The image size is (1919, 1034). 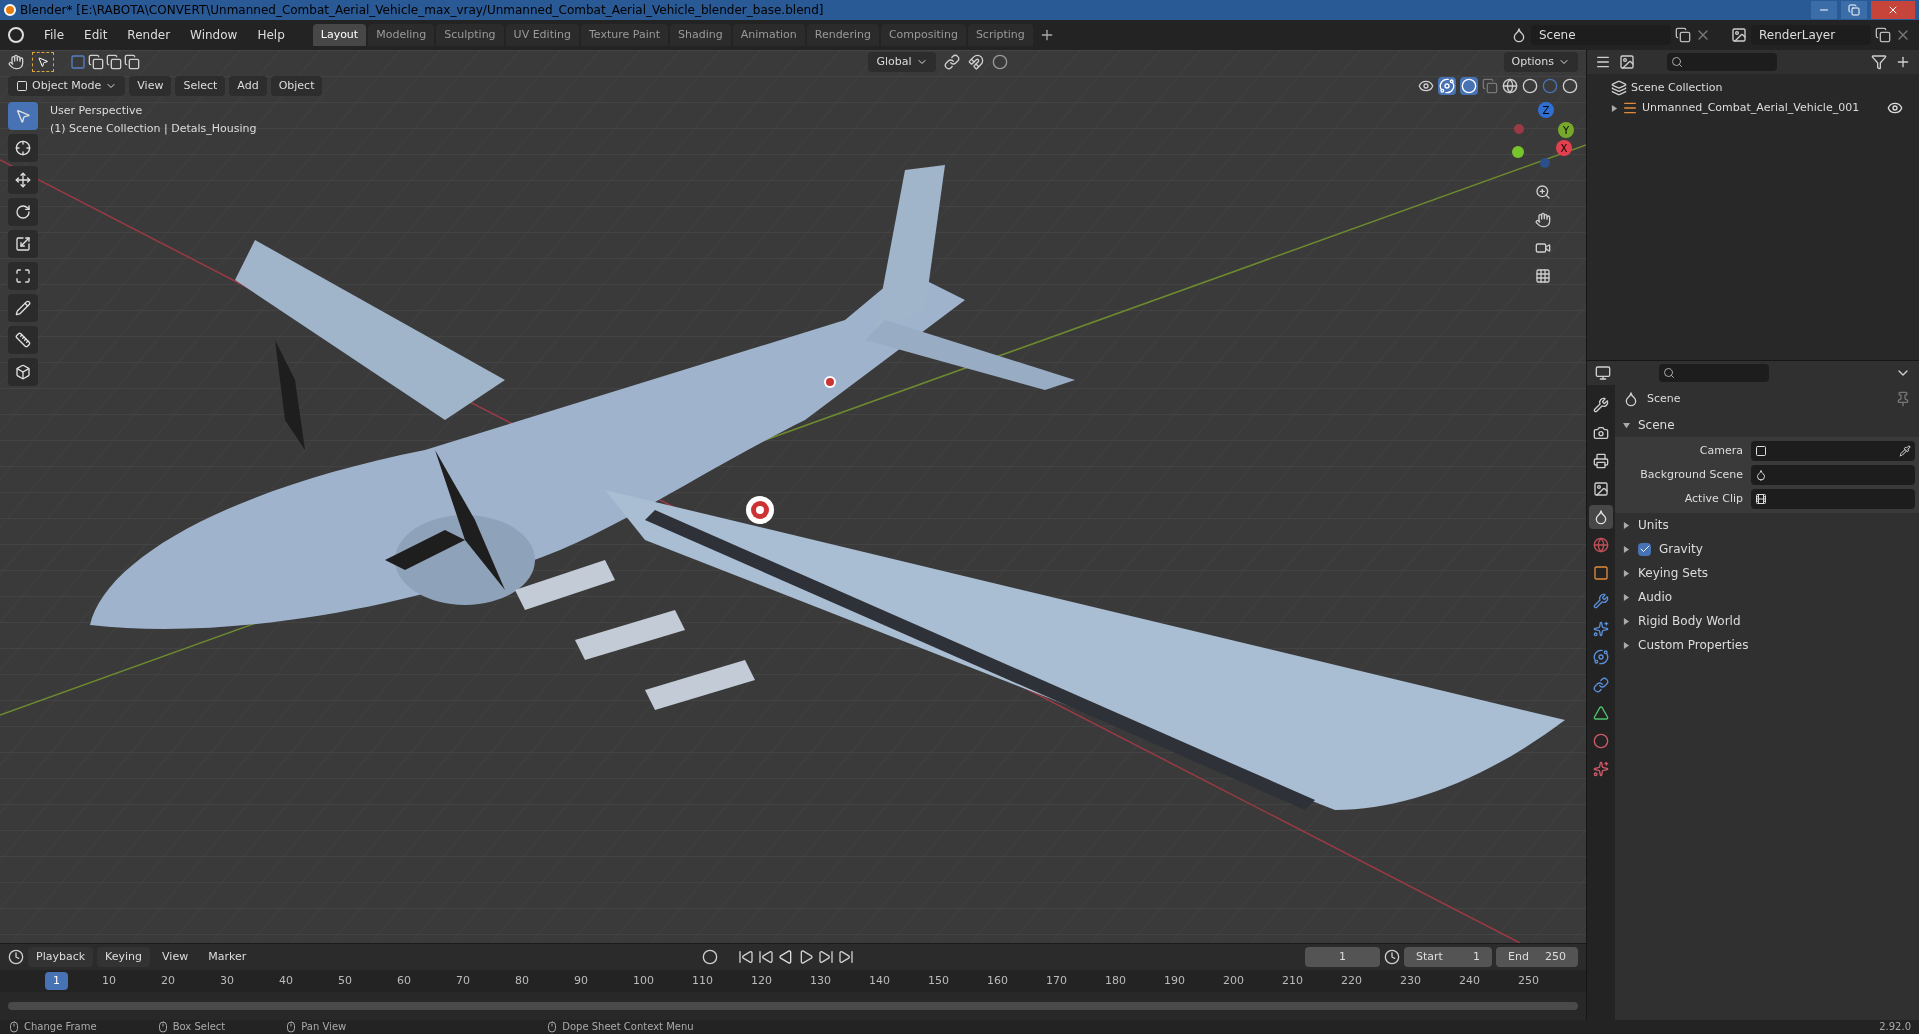 What do you see at coordinates (1342, 957) in the screenshot?
I see `current-frame-field: 1` at bounding box center [1342, 957].